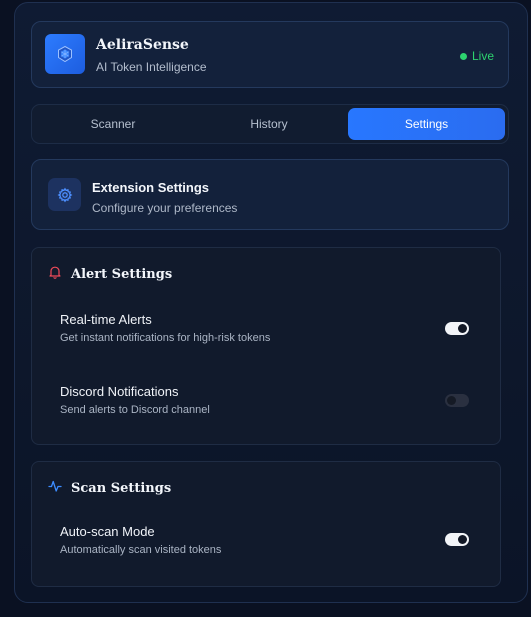  I want to click on gear-icon, so click(64, 194).